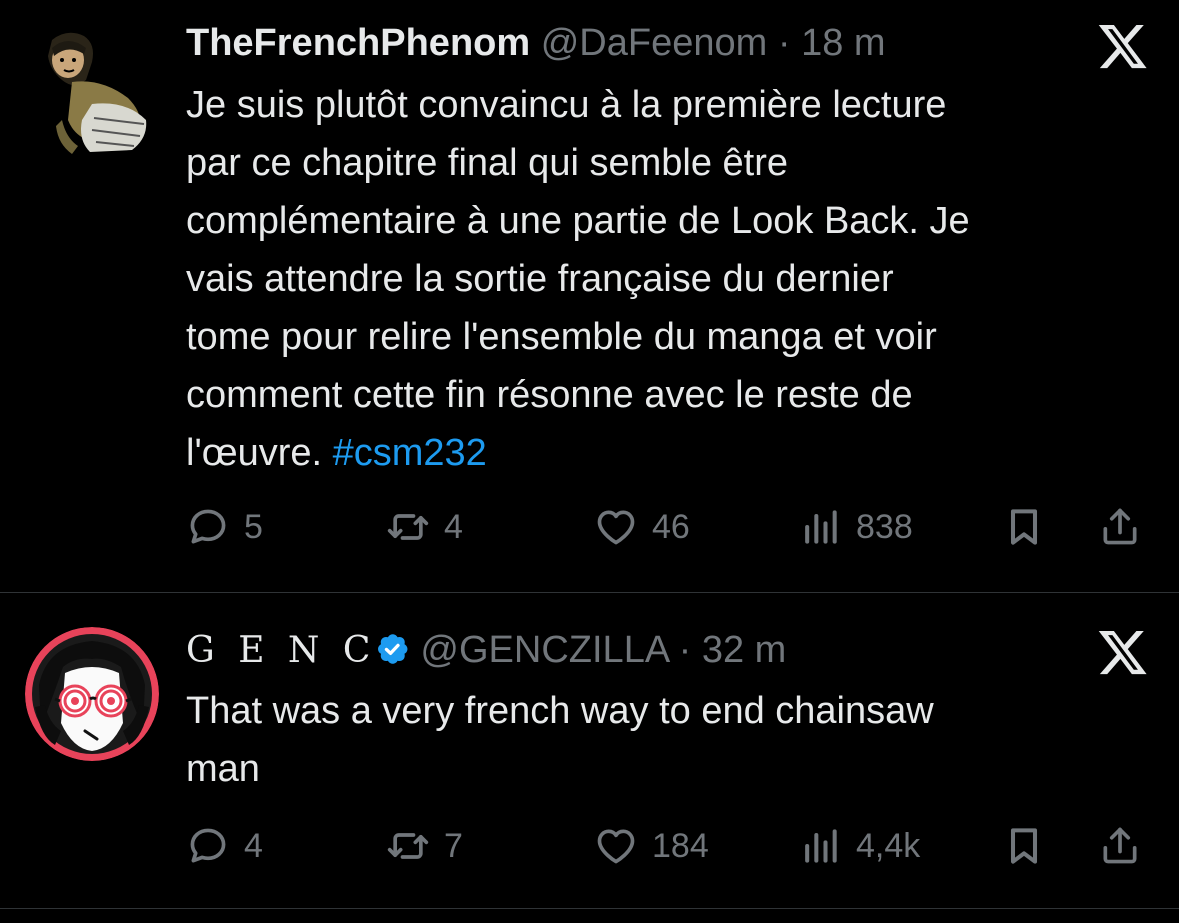  I want to click on hashtag-link: #csm232, so click(410, 453).